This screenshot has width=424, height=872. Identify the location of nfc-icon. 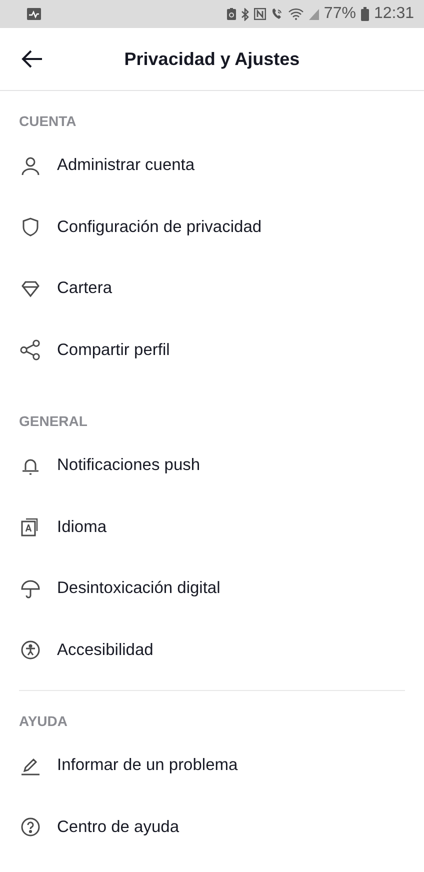
(260, 14).